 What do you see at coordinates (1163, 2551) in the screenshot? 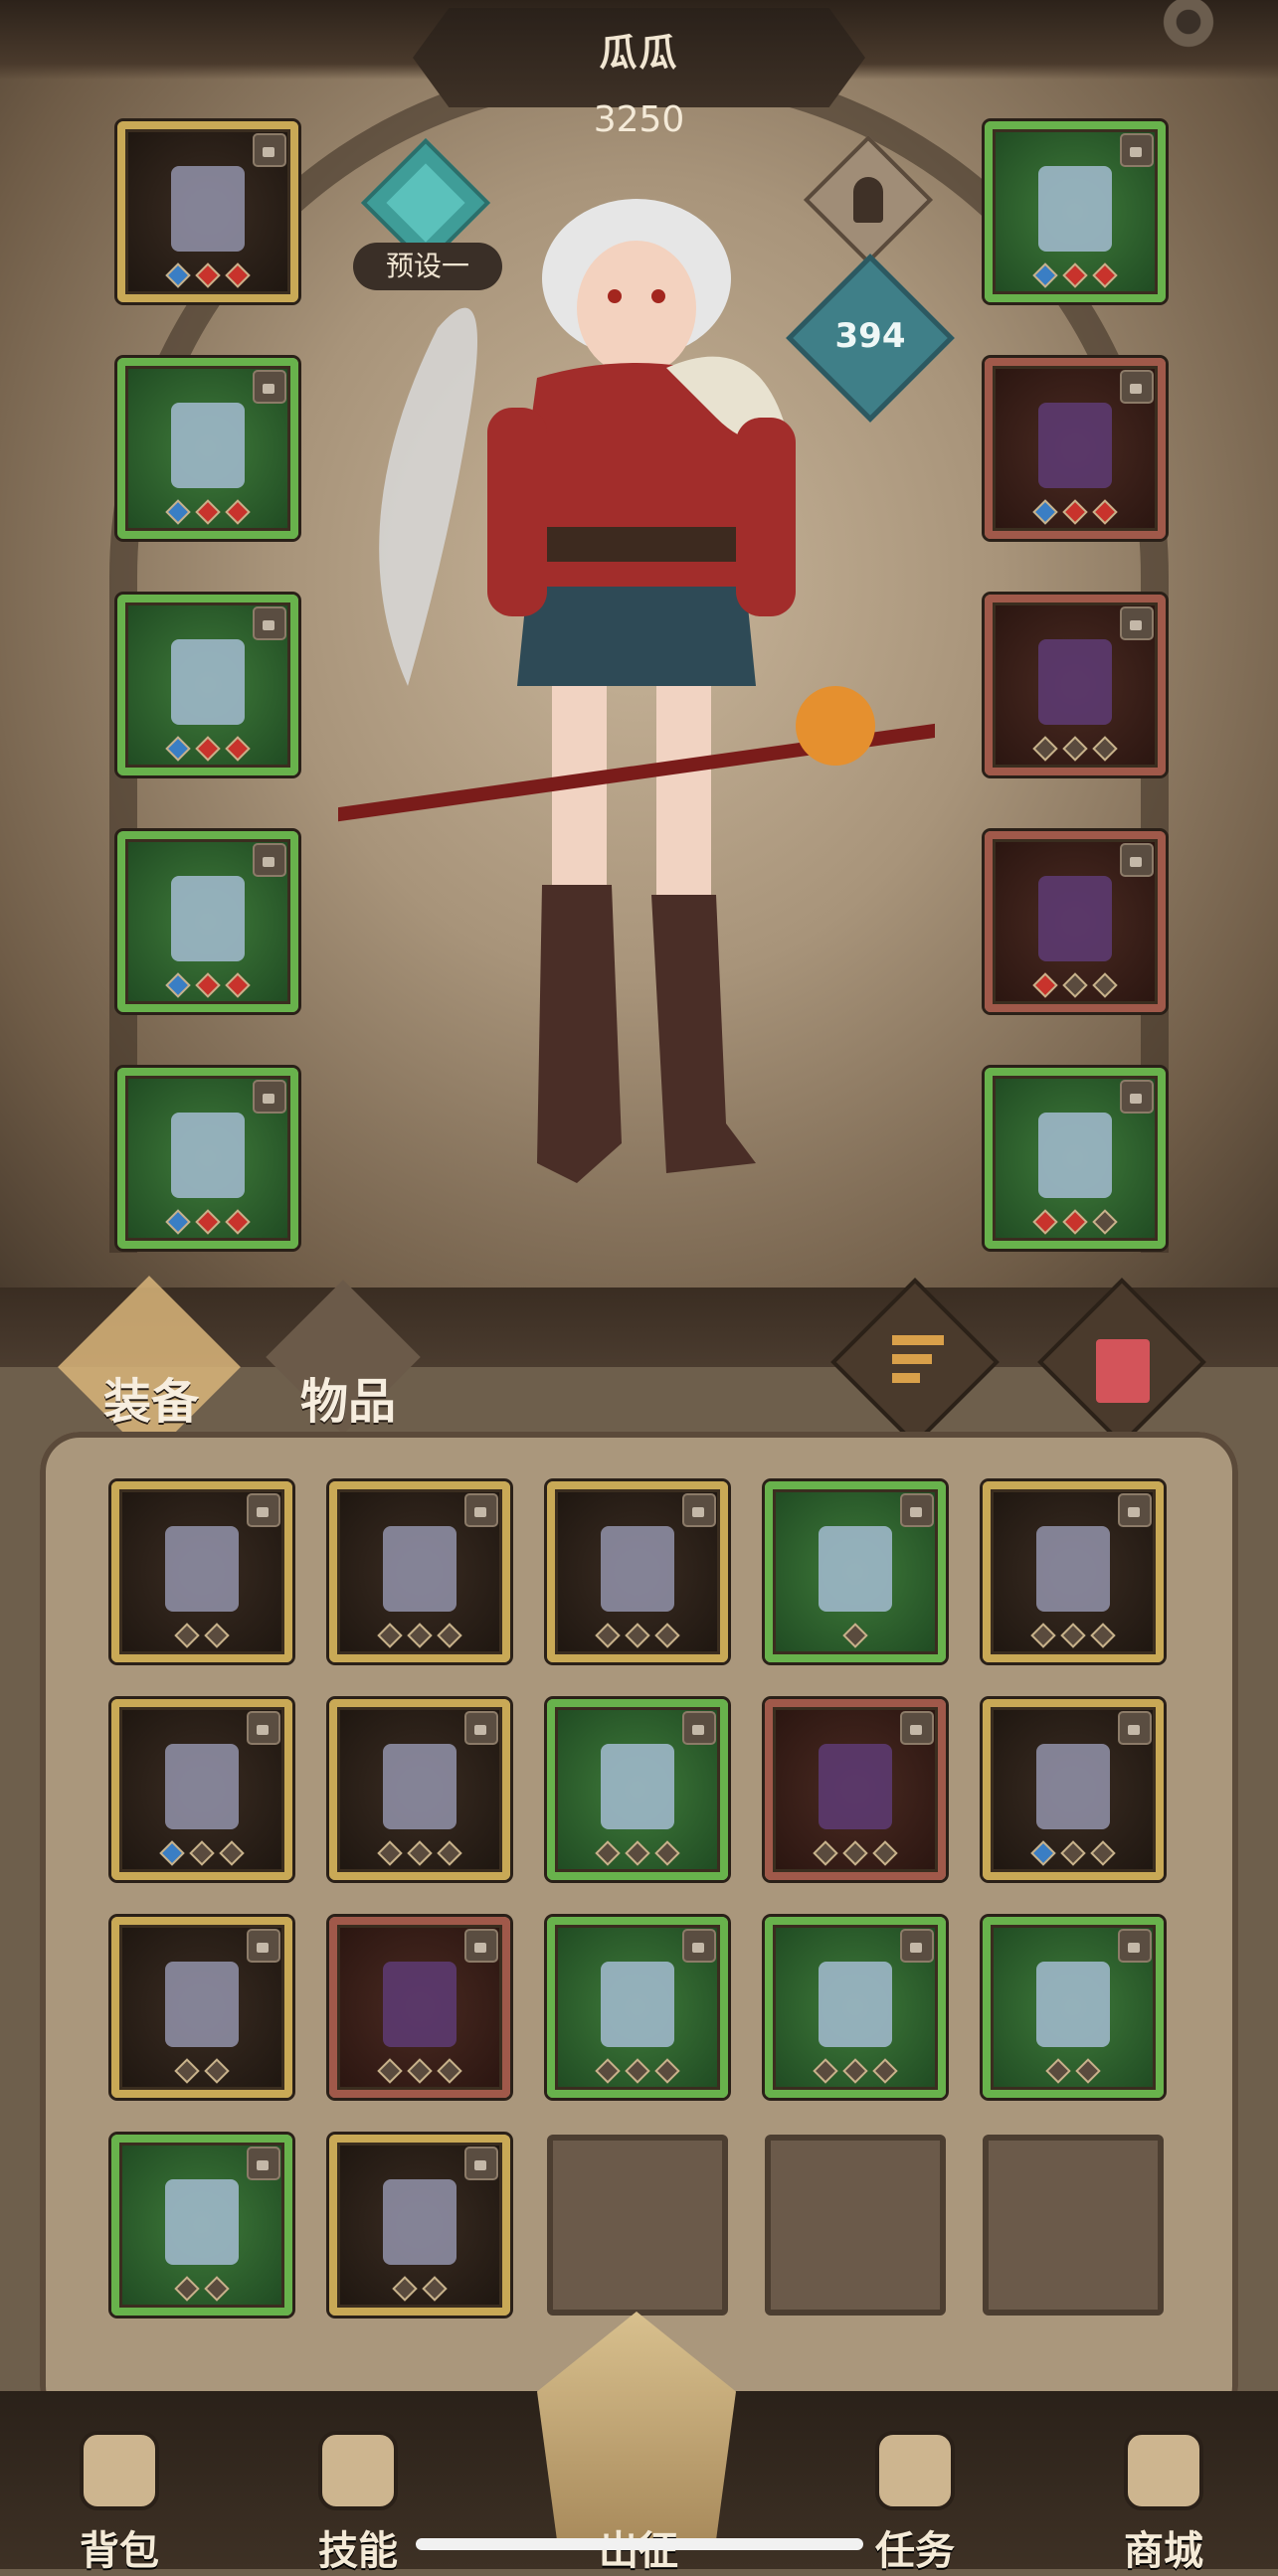
I see `nav-shop-label: 商城` at bounding box center [1163, 2551].